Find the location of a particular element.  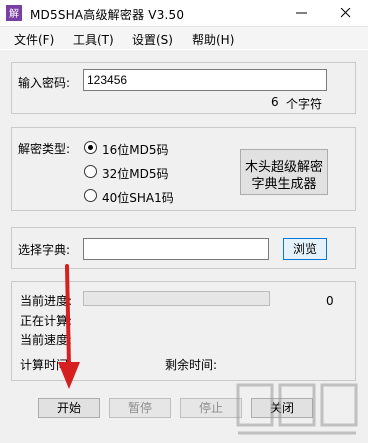

option-md5-32-label: 32位MD5码 is located at coordinates (135, 174).